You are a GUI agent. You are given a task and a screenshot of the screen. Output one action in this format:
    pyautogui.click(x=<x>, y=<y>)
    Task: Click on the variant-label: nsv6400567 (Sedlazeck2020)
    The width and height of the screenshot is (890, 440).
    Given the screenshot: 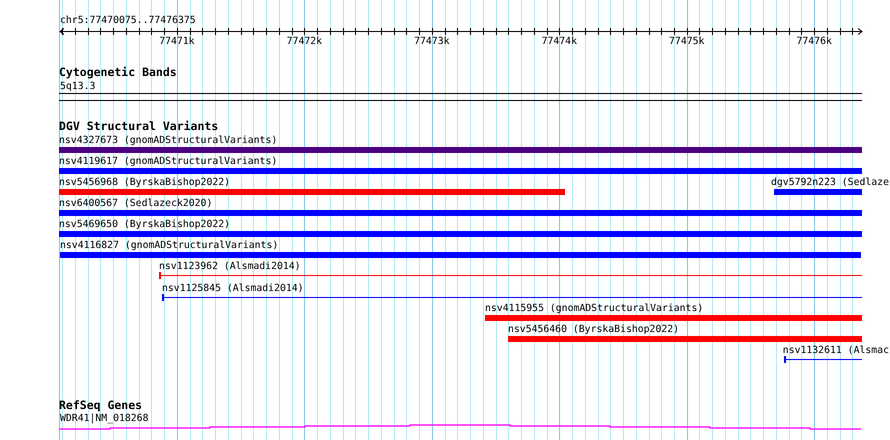 What is the action you would take?
    pyautogui.click(x=135, y=203)
    